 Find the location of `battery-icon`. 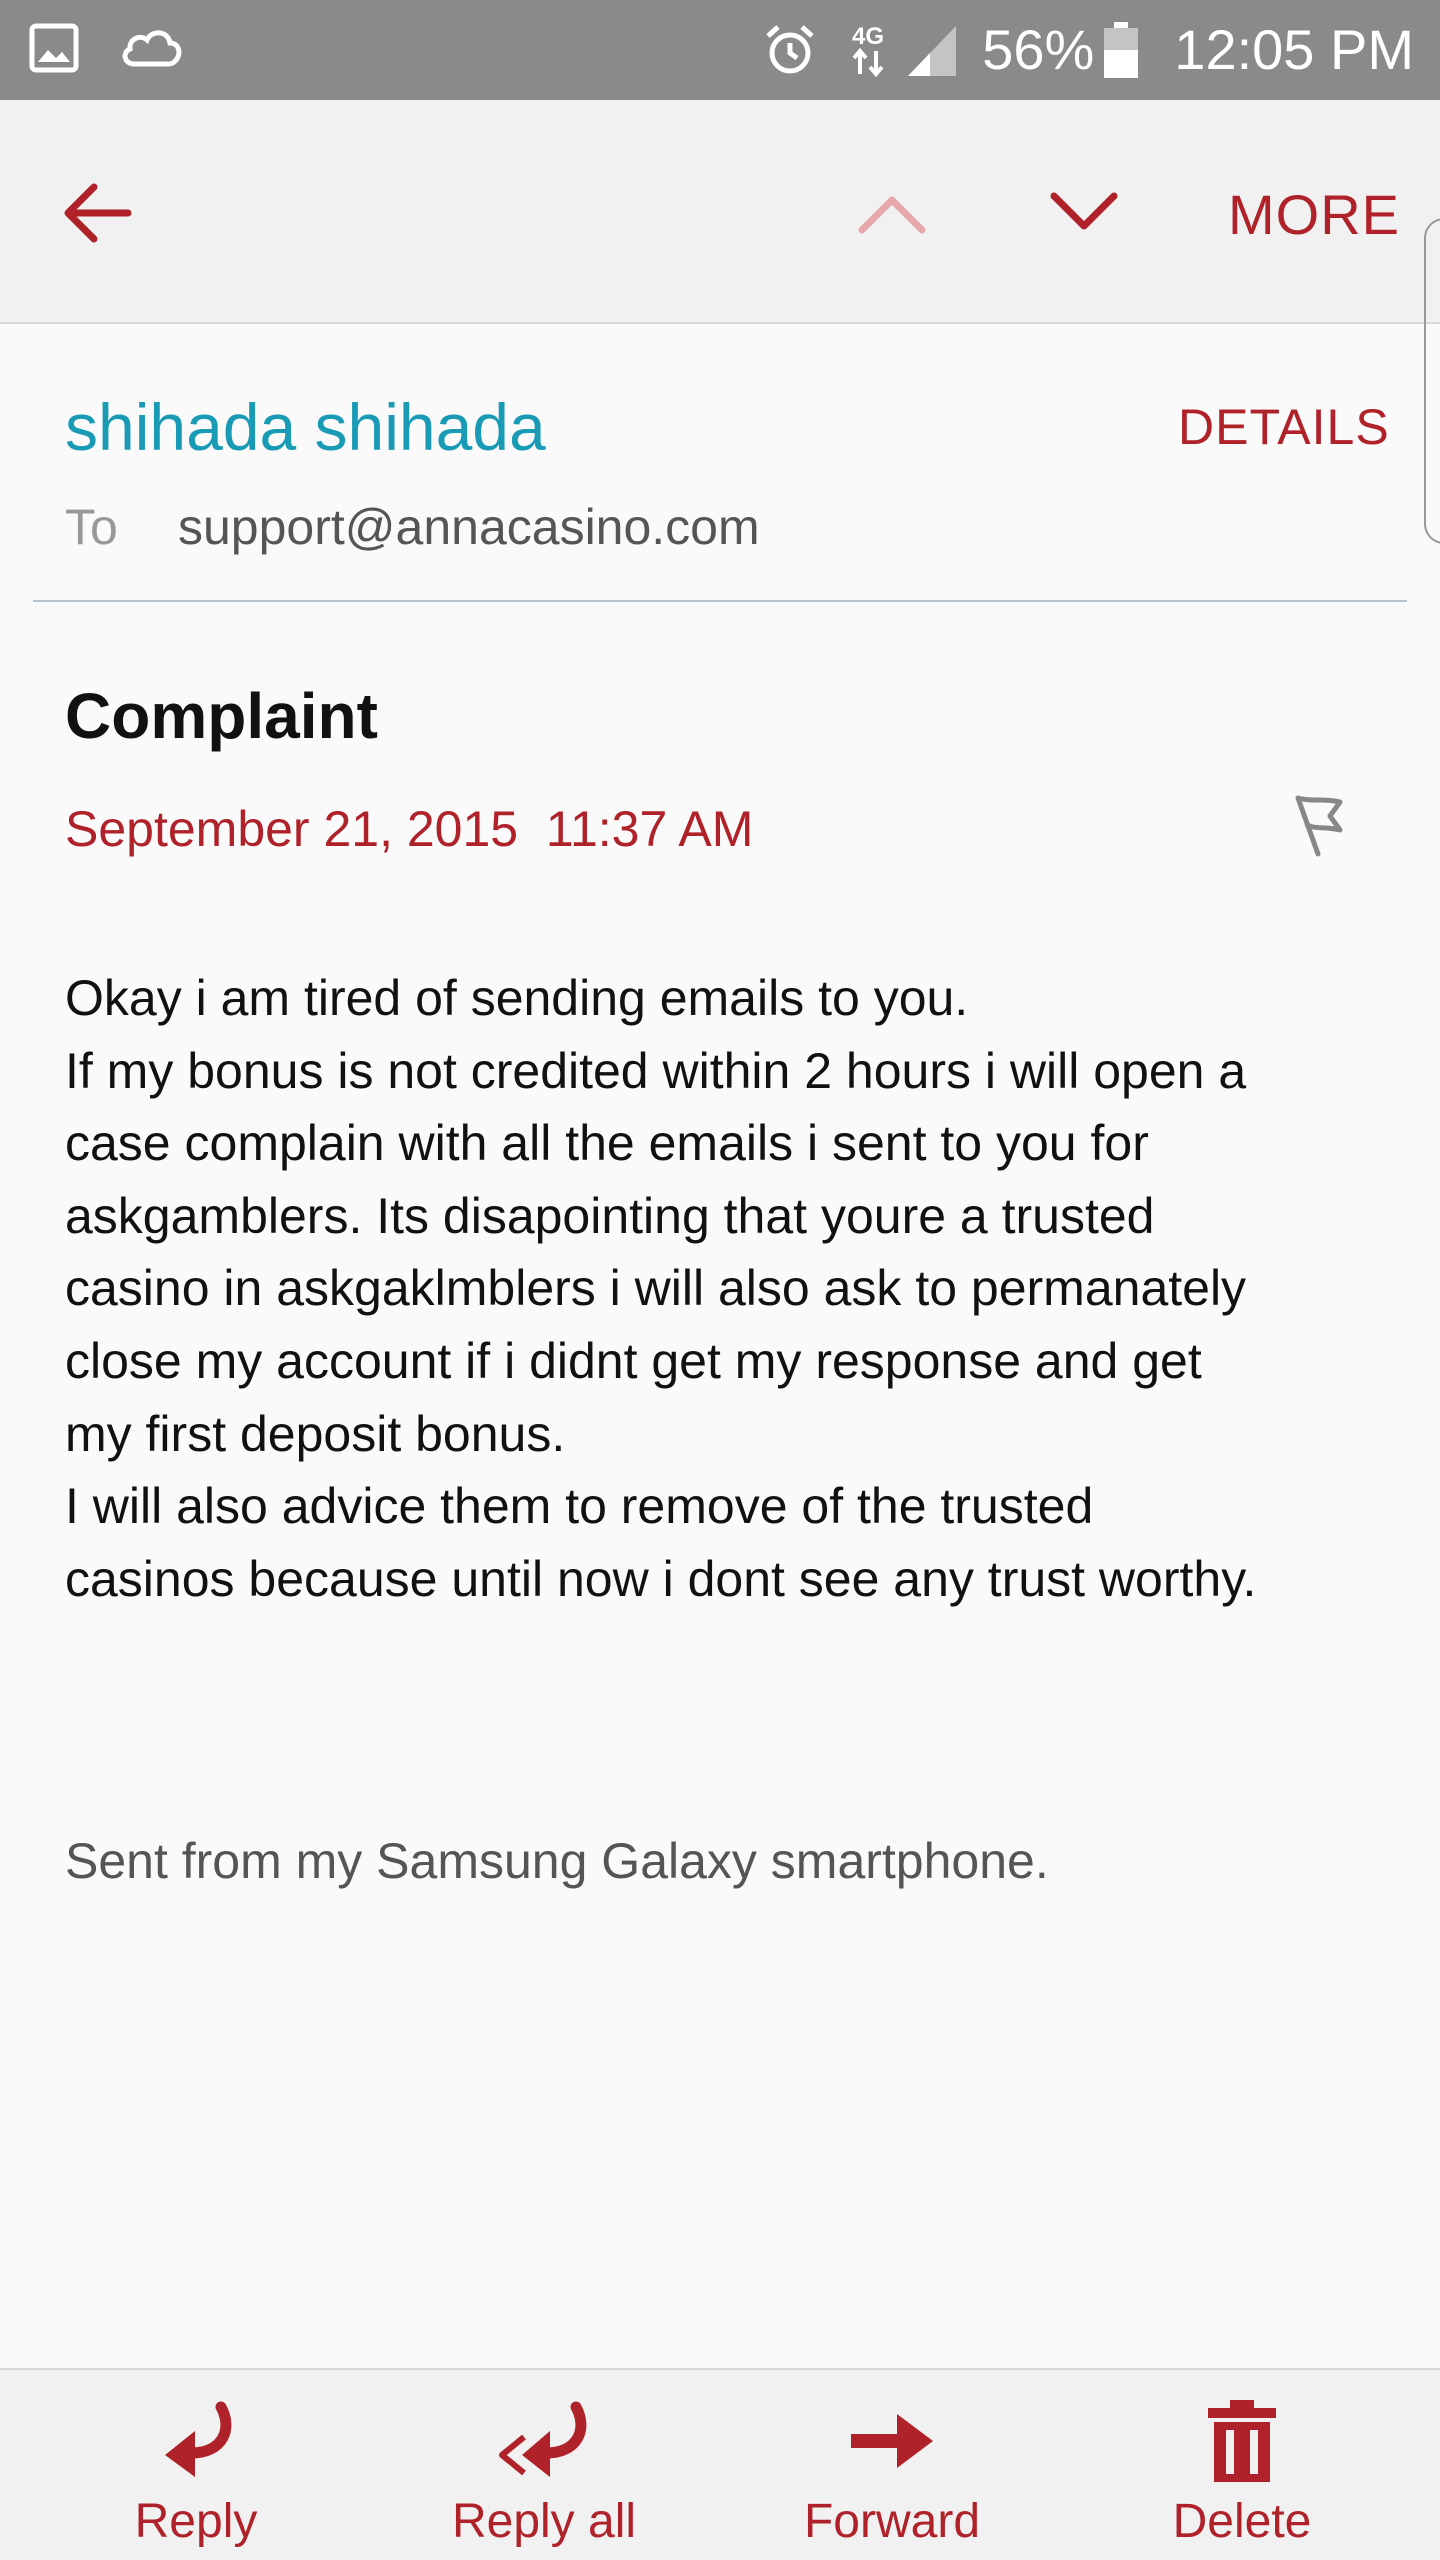

battery-icon is located at coordinates (1121, 50).